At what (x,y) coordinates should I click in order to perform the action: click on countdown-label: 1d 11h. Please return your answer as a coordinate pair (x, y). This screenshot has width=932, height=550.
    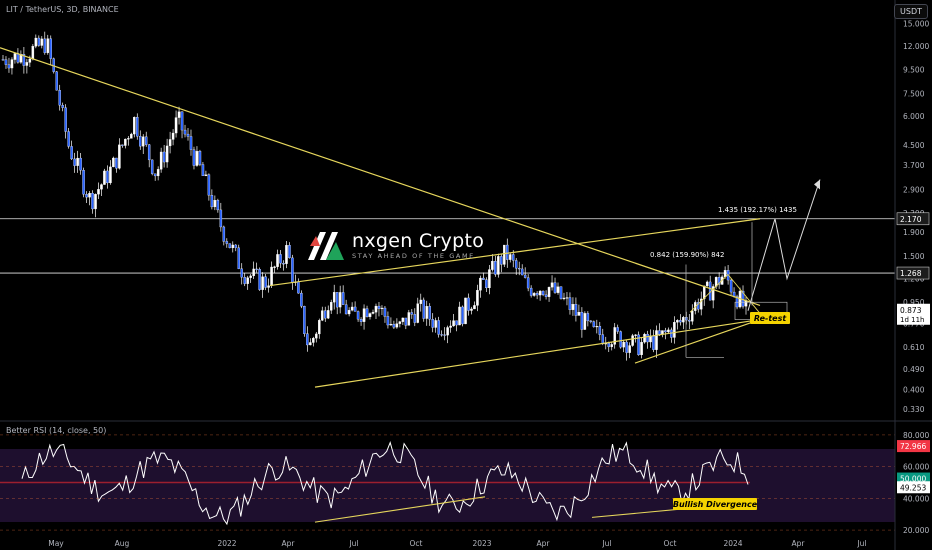
    Looking at the image, I should click on (912, 320).